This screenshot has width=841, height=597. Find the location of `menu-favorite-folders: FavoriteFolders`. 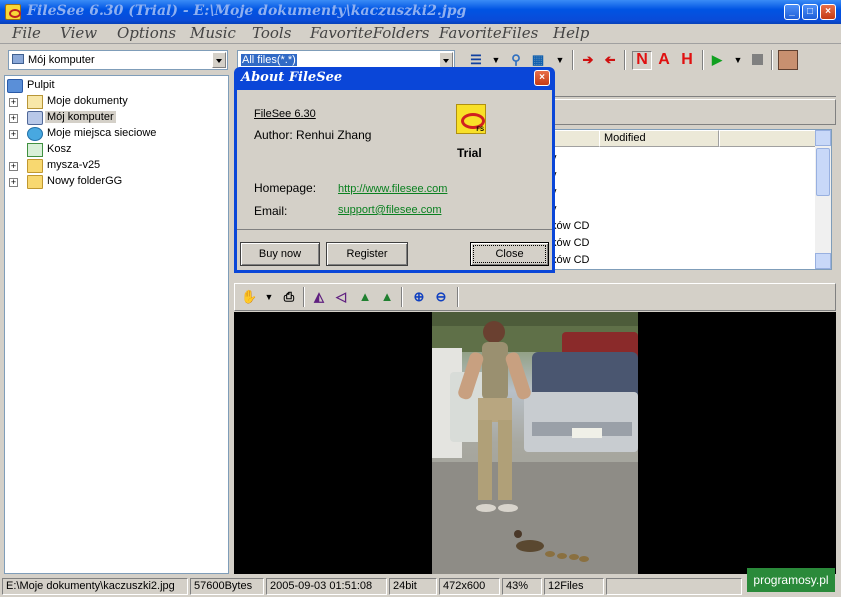

menu-favorite-folders: FavoriteFolders is located at coordinates (369, 33).